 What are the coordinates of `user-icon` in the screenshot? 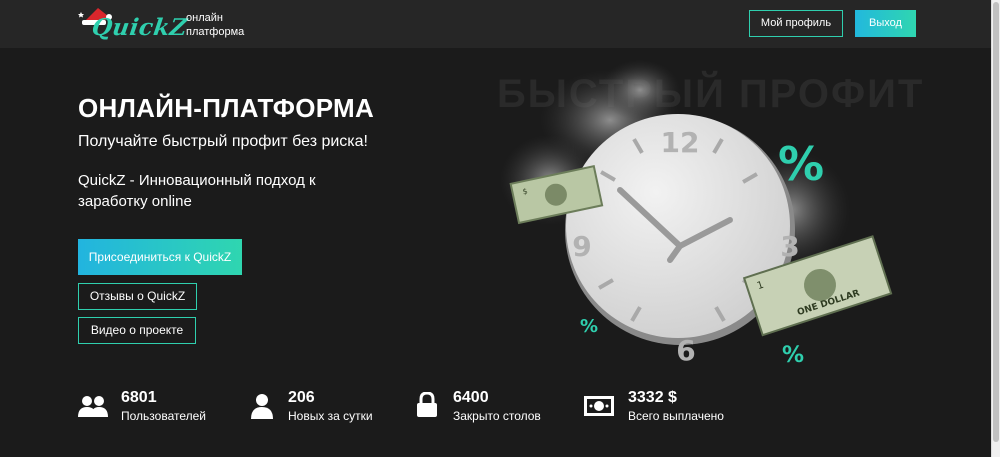 It's located at (262, 406).